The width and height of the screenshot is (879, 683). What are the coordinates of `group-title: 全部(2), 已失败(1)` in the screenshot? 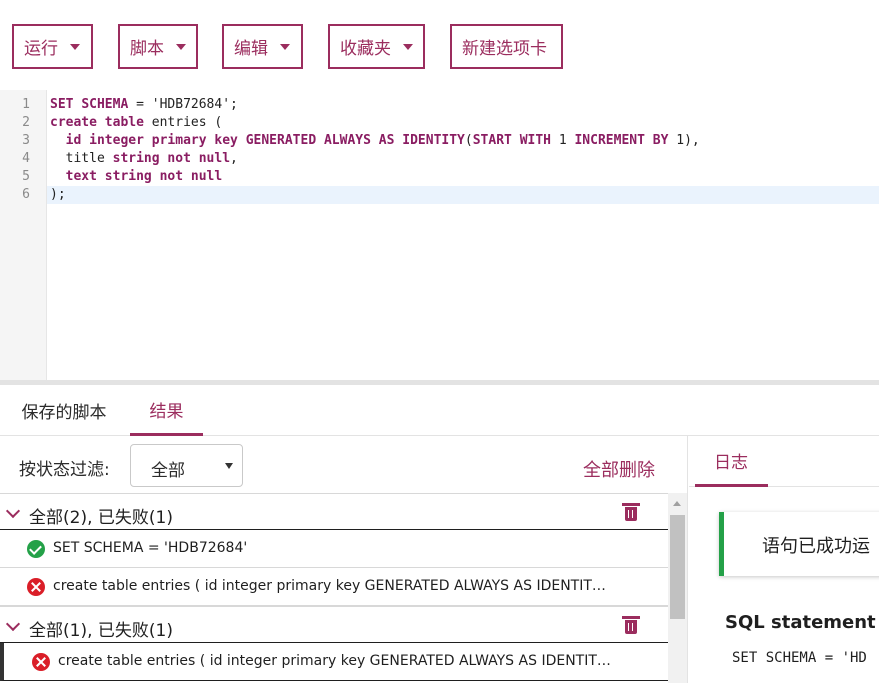 It's located at (101, 518).